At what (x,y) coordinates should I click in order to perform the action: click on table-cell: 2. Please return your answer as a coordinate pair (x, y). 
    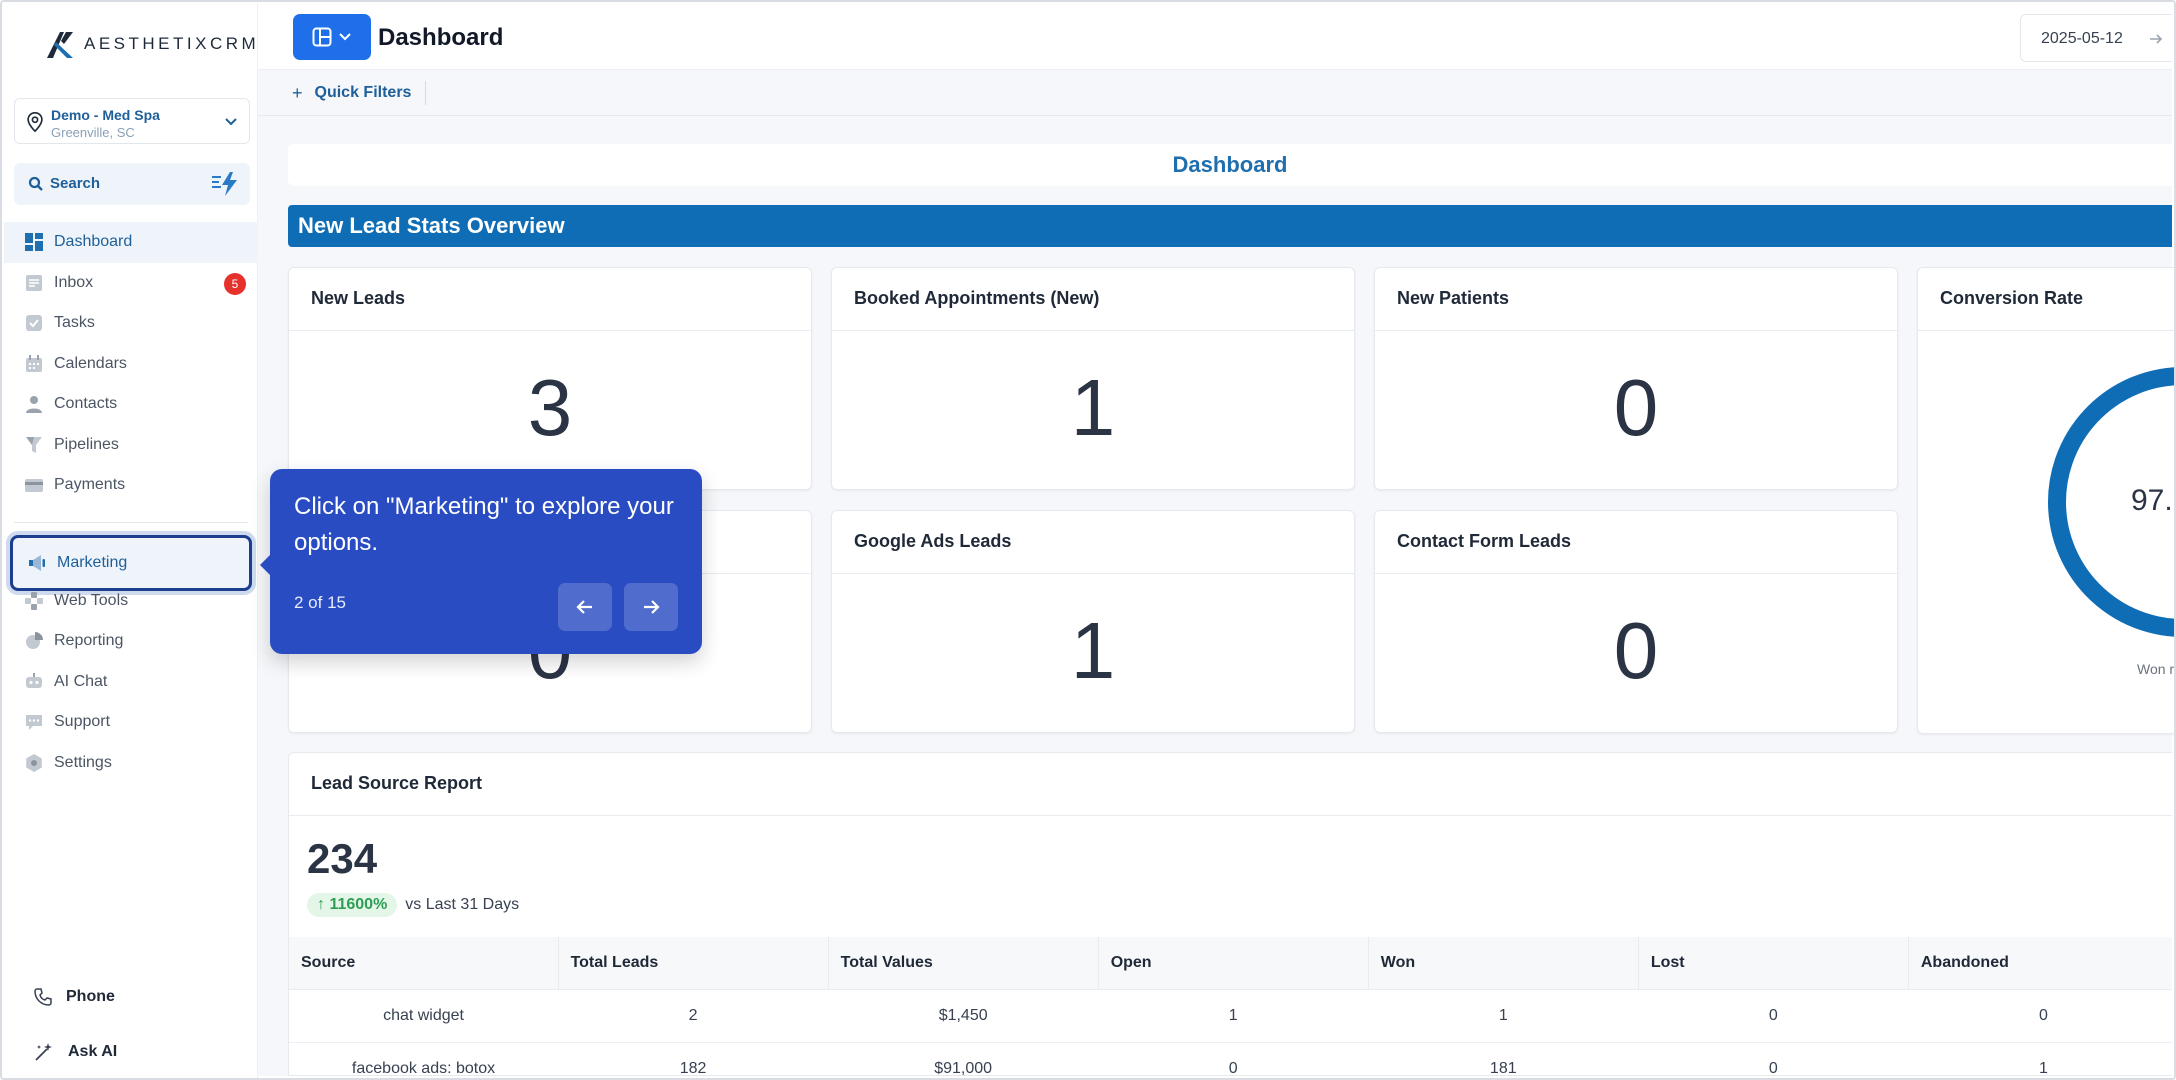
    Looking at the image, I should click on (693, 1016).